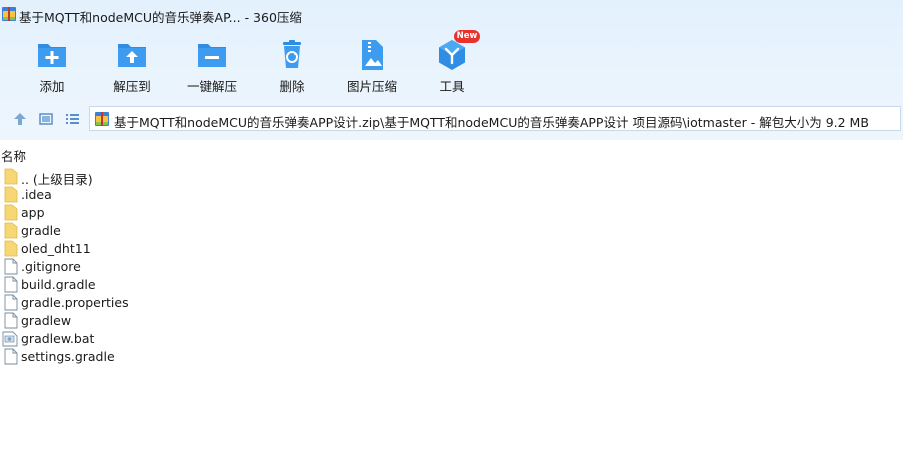  Describe the element at coordinates (75, 302) in the screenshot. I see `file-name: gradle.properties` at that location.